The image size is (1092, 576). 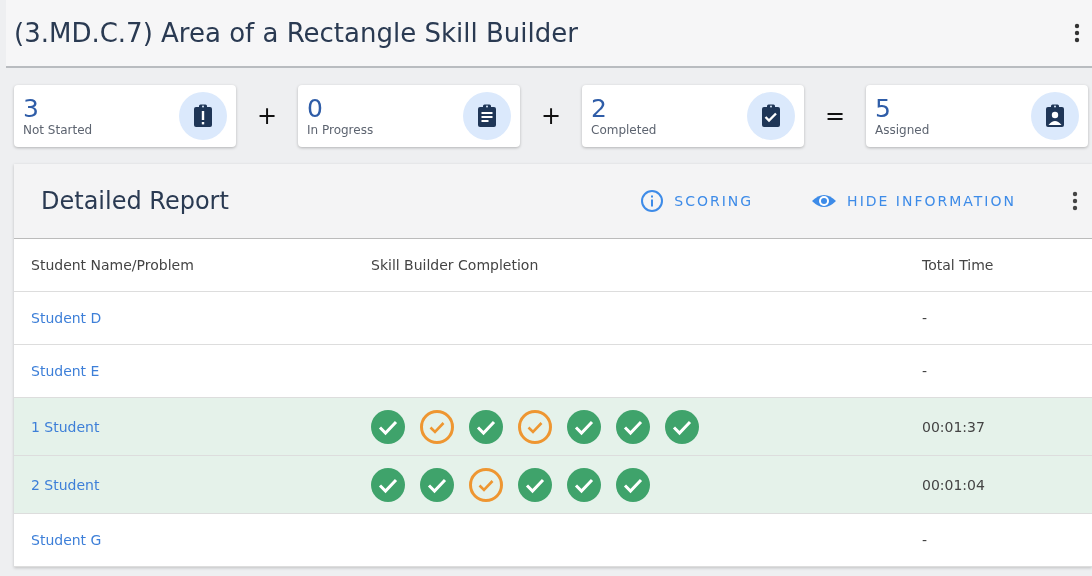 I want to click on report-title: Detailed Report, so click(x=135, y=201).